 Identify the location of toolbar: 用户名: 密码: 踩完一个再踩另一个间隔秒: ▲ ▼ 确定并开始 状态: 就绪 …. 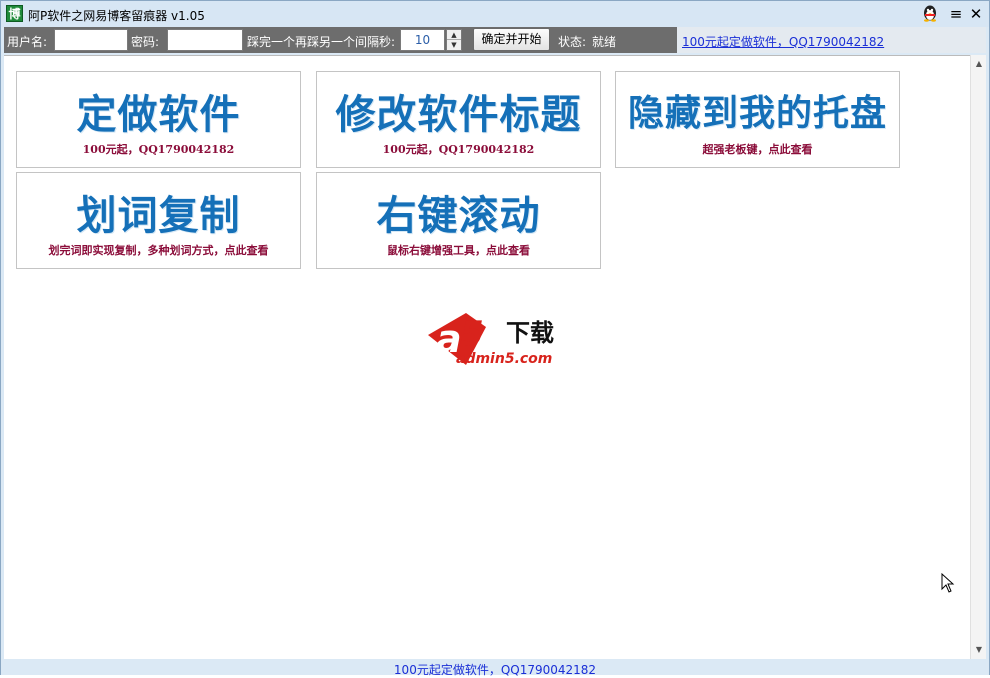
(495, 40).